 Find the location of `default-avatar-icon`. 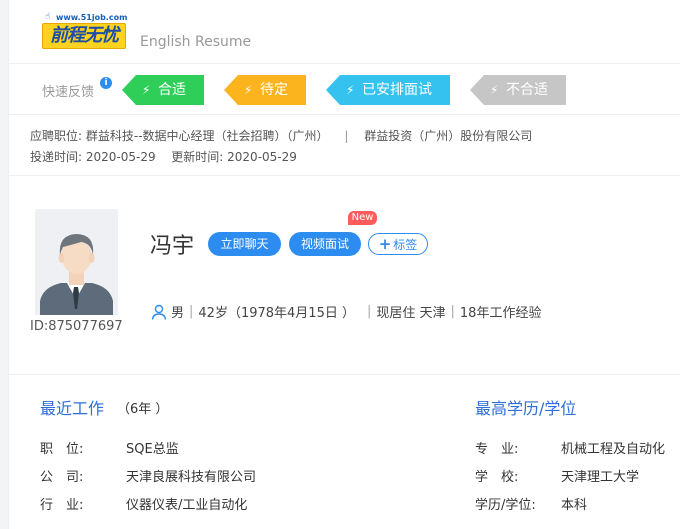

default-avatar-icon is located at coordinates (76, 262).